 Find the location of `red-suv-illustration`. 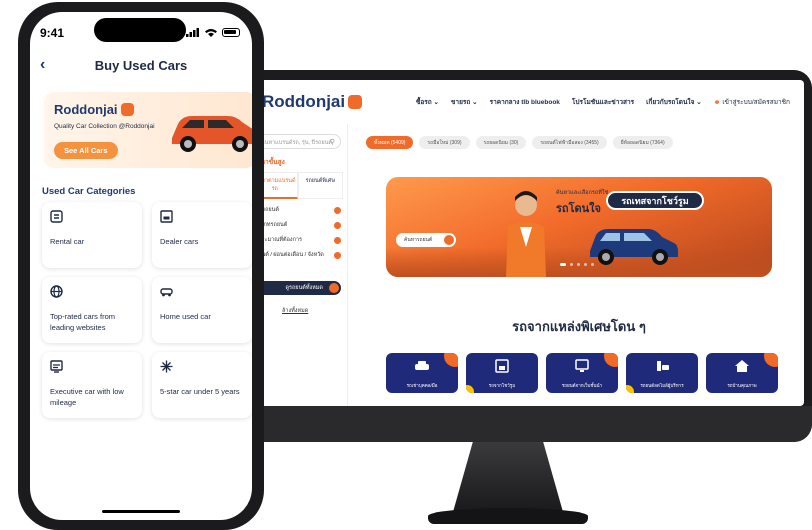

red-suv-illustration is located at coordinates (212, 134).